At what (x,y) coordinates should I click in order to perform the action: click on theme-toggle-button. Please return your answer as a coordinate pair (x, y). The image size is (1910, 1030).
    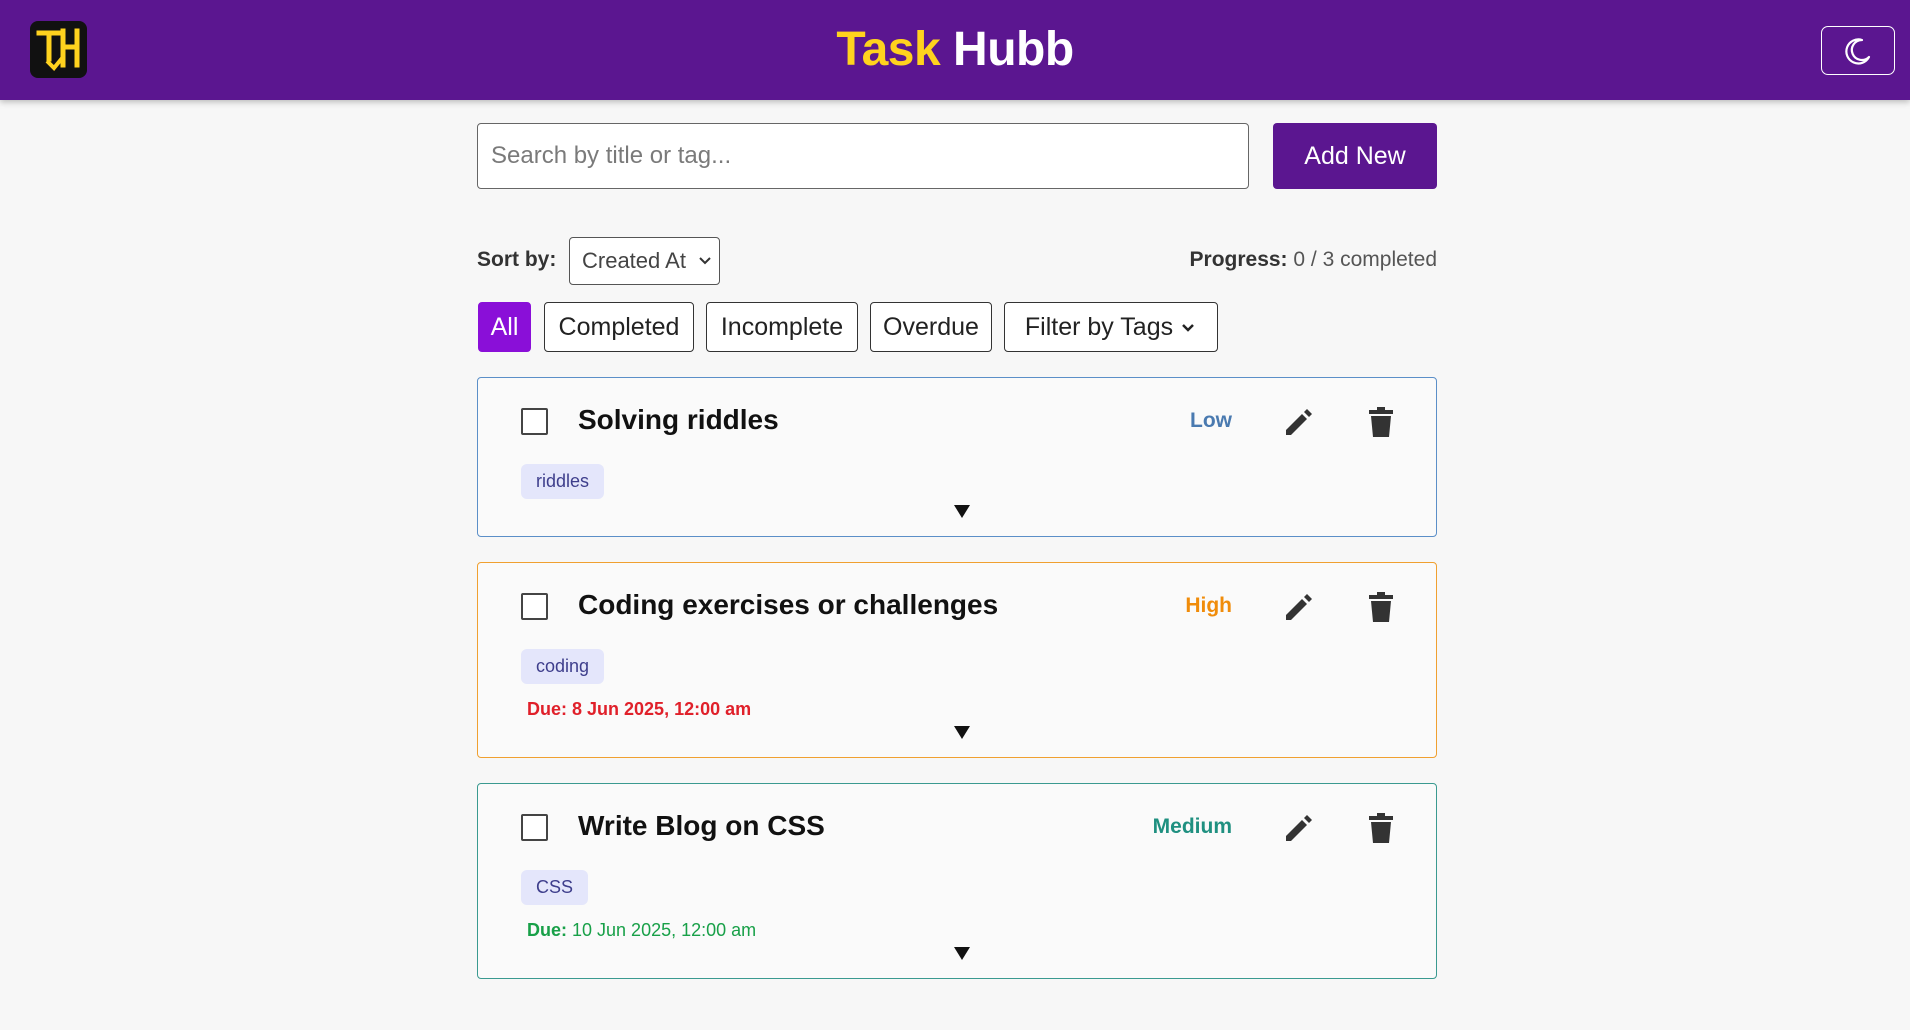
    Looking at the image, I should click on (1858, 50).